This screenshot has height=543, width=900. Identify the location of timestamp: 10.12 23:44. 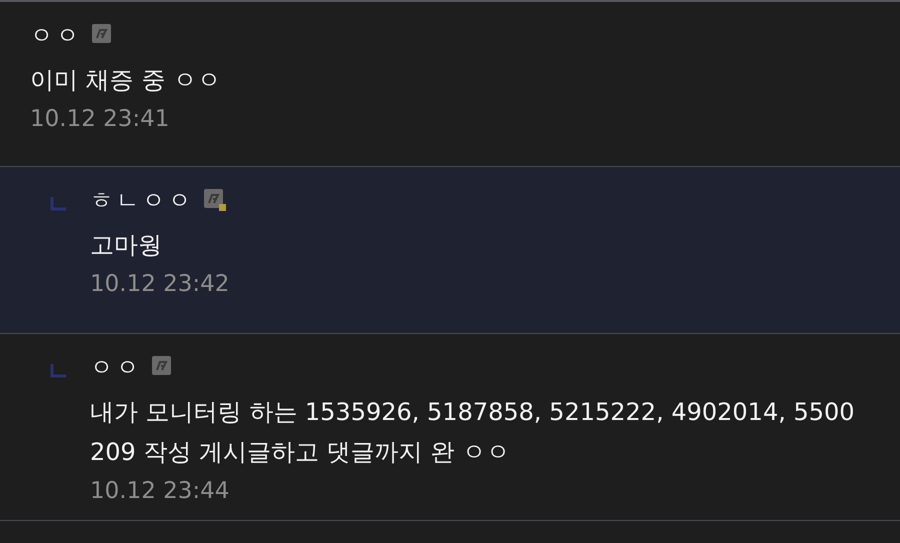
(160, 491).